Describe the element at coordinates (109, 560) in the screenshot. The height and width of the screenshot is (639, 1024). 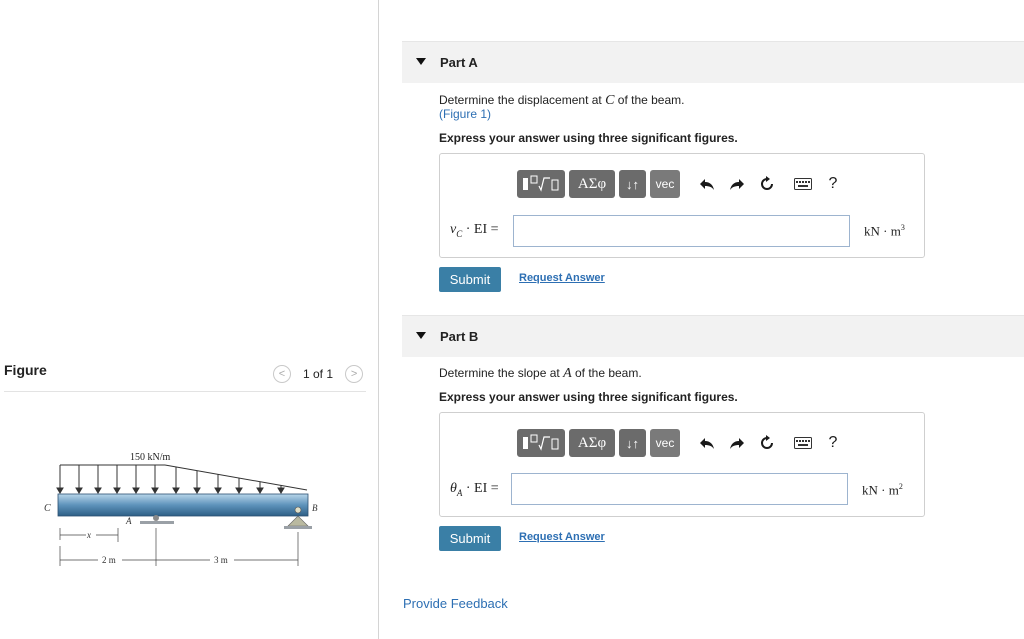
I see `dim-2m-label: 2 m` at that location.